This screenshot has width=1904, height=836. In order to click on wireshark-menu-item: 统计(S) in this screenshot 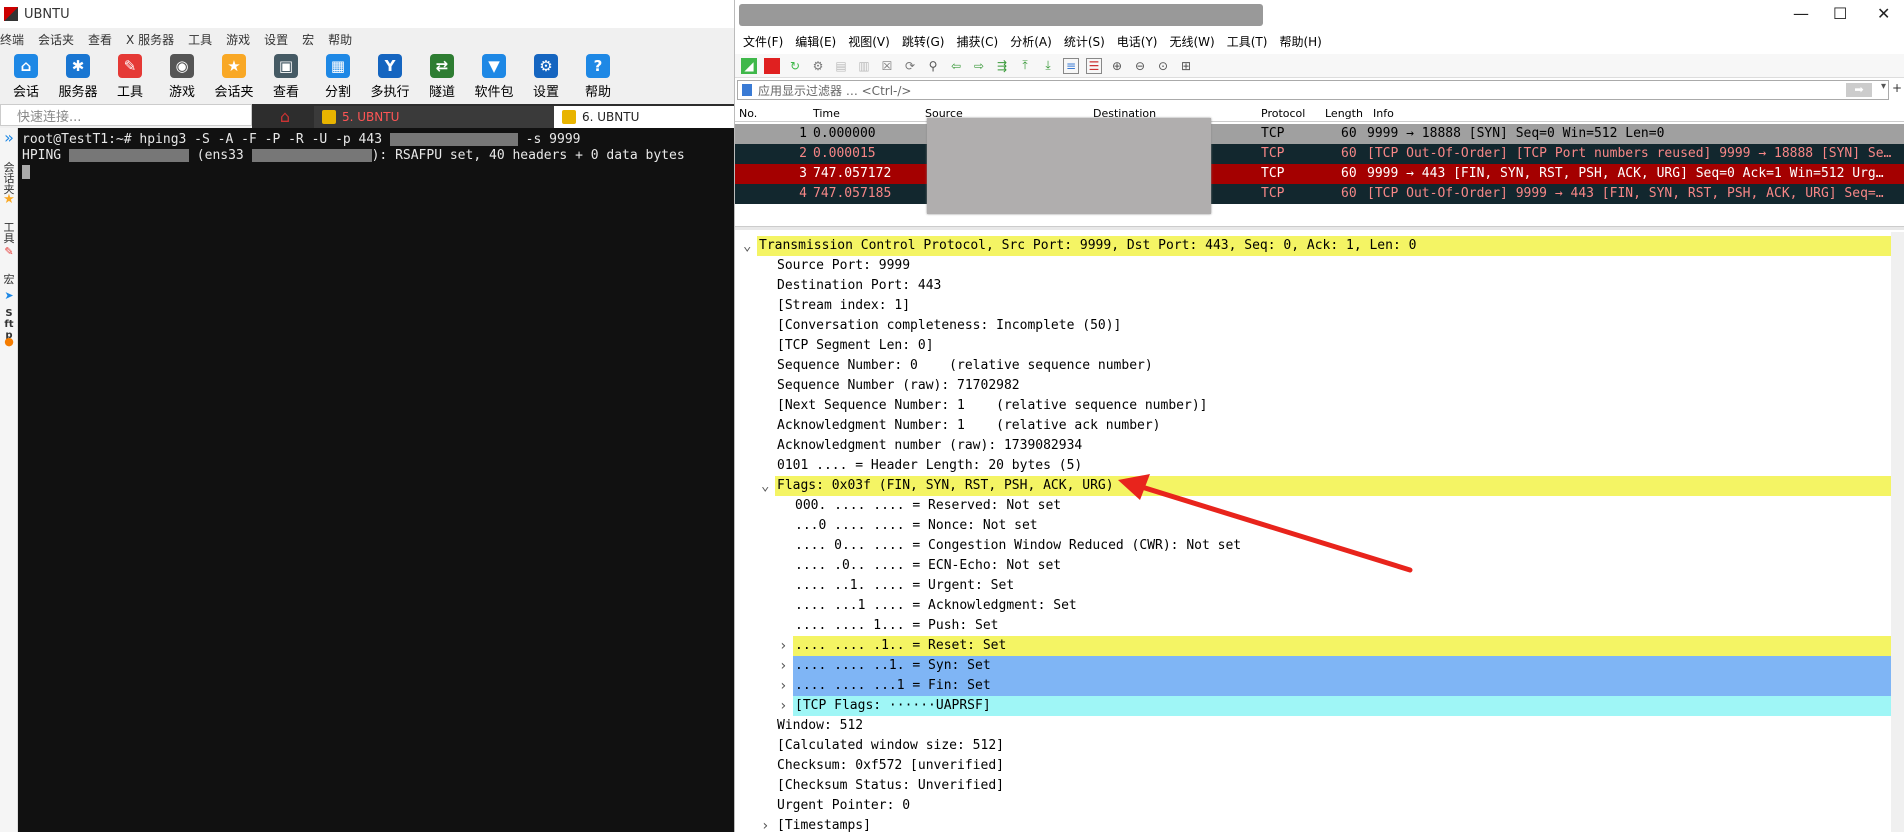, I will do `click(1084, 41)`.